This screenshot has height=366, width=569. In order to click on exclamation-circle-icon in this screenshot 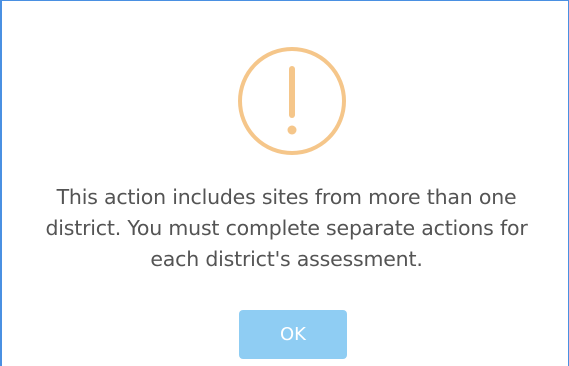, I will do `click(292, 101)`.